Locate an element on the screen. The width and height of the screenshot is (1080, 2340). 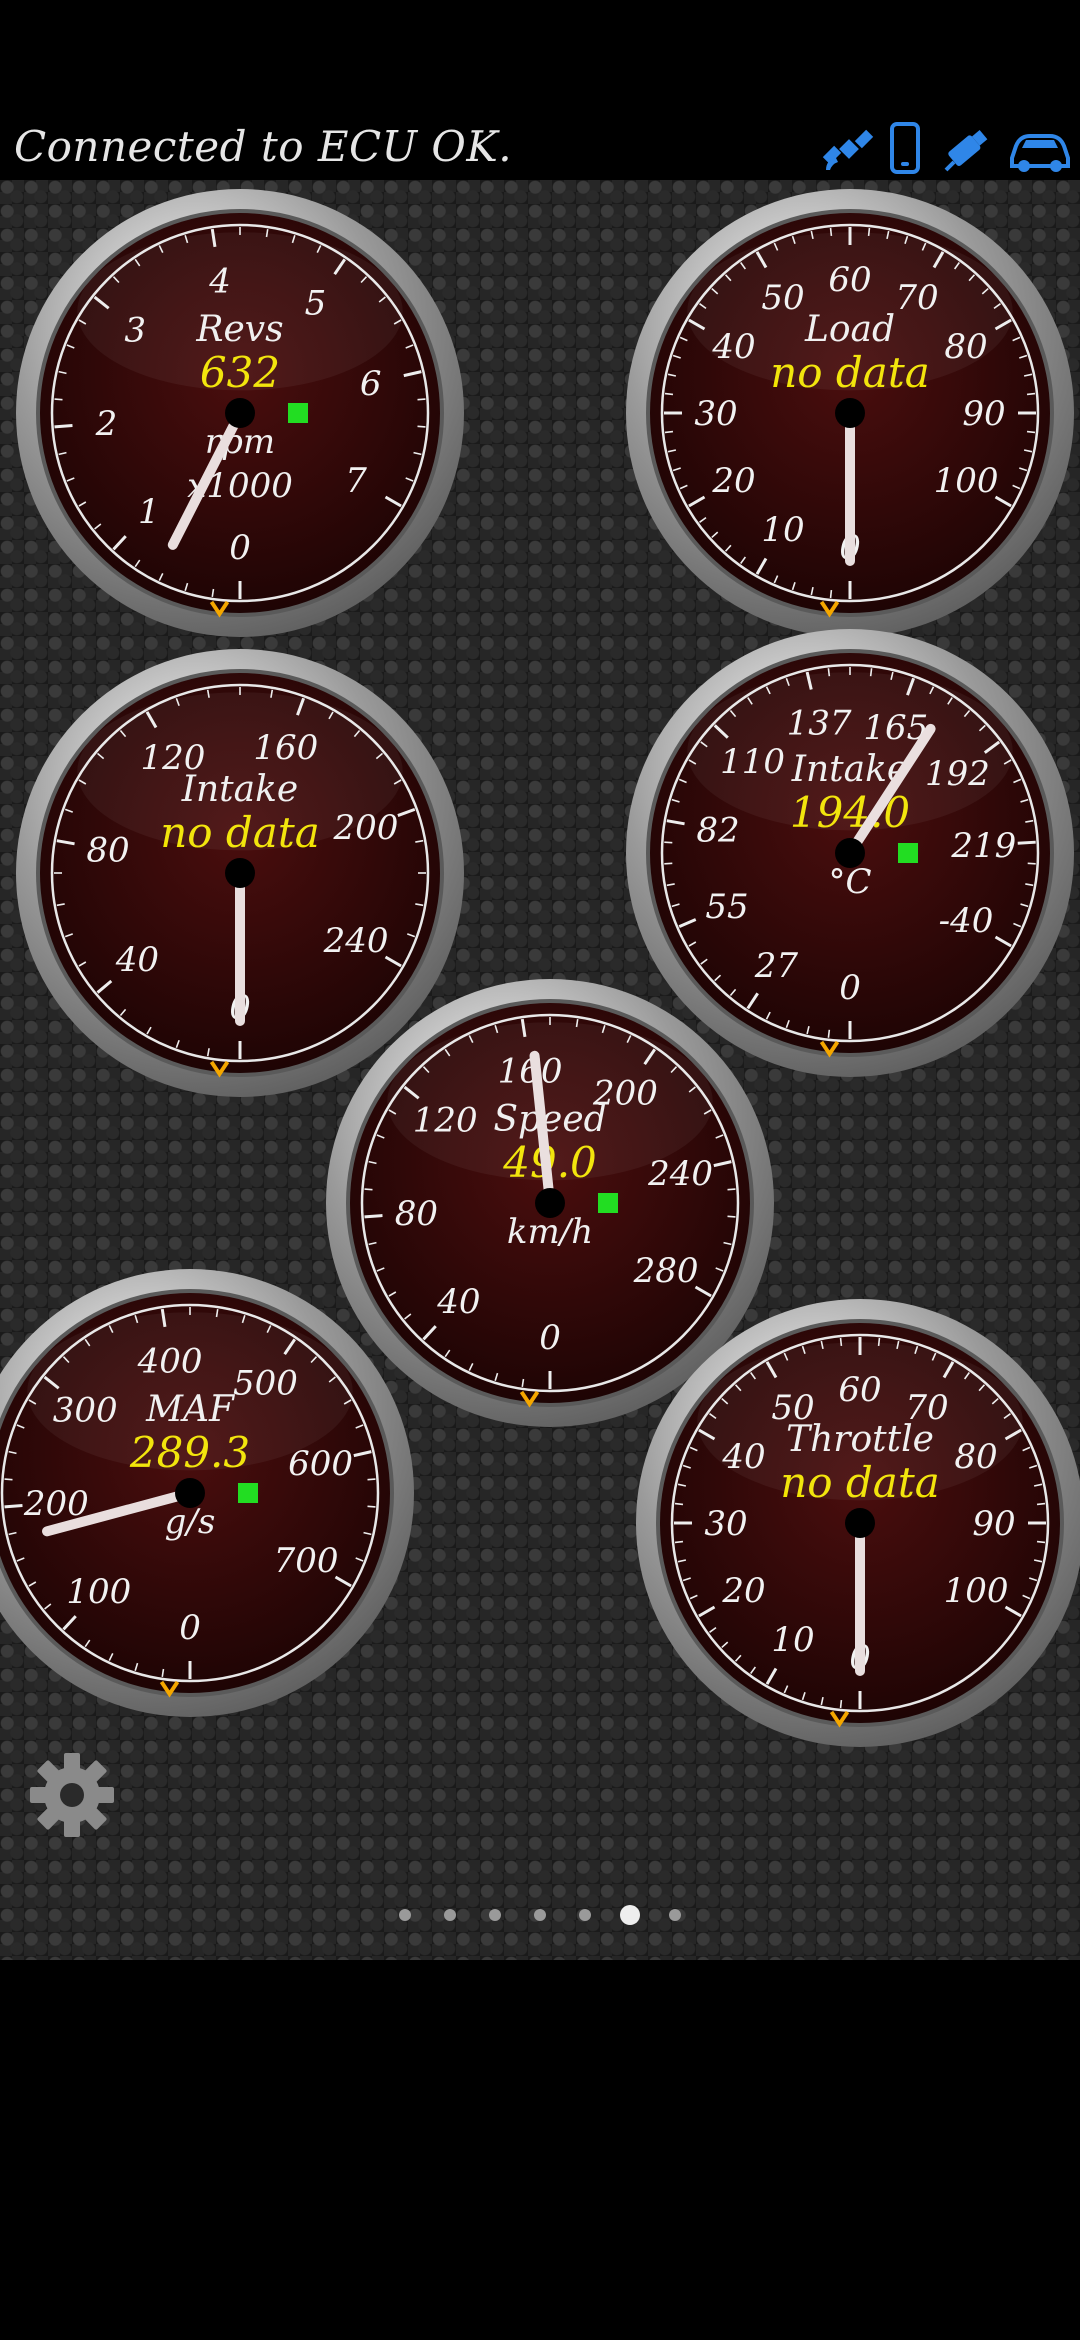
load-gauge: 0102030405060708090100Loadno data is located at coordinates (850, 413).